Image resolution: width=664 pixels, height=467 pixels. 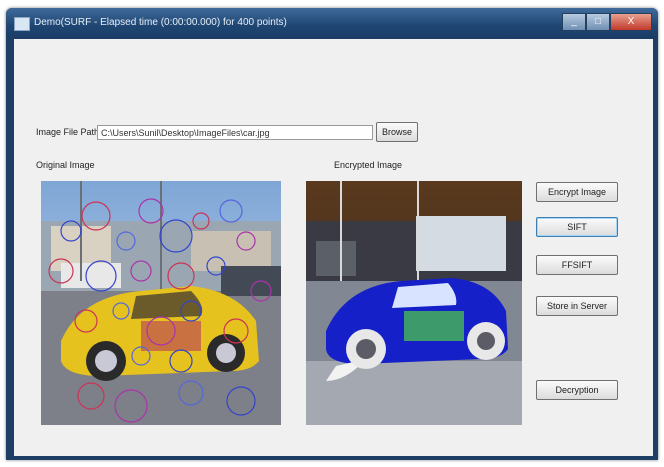 What do you see at coordinates (22, 24) in the screenshot?
I see `app-icon` at bounding box center [22, 24].